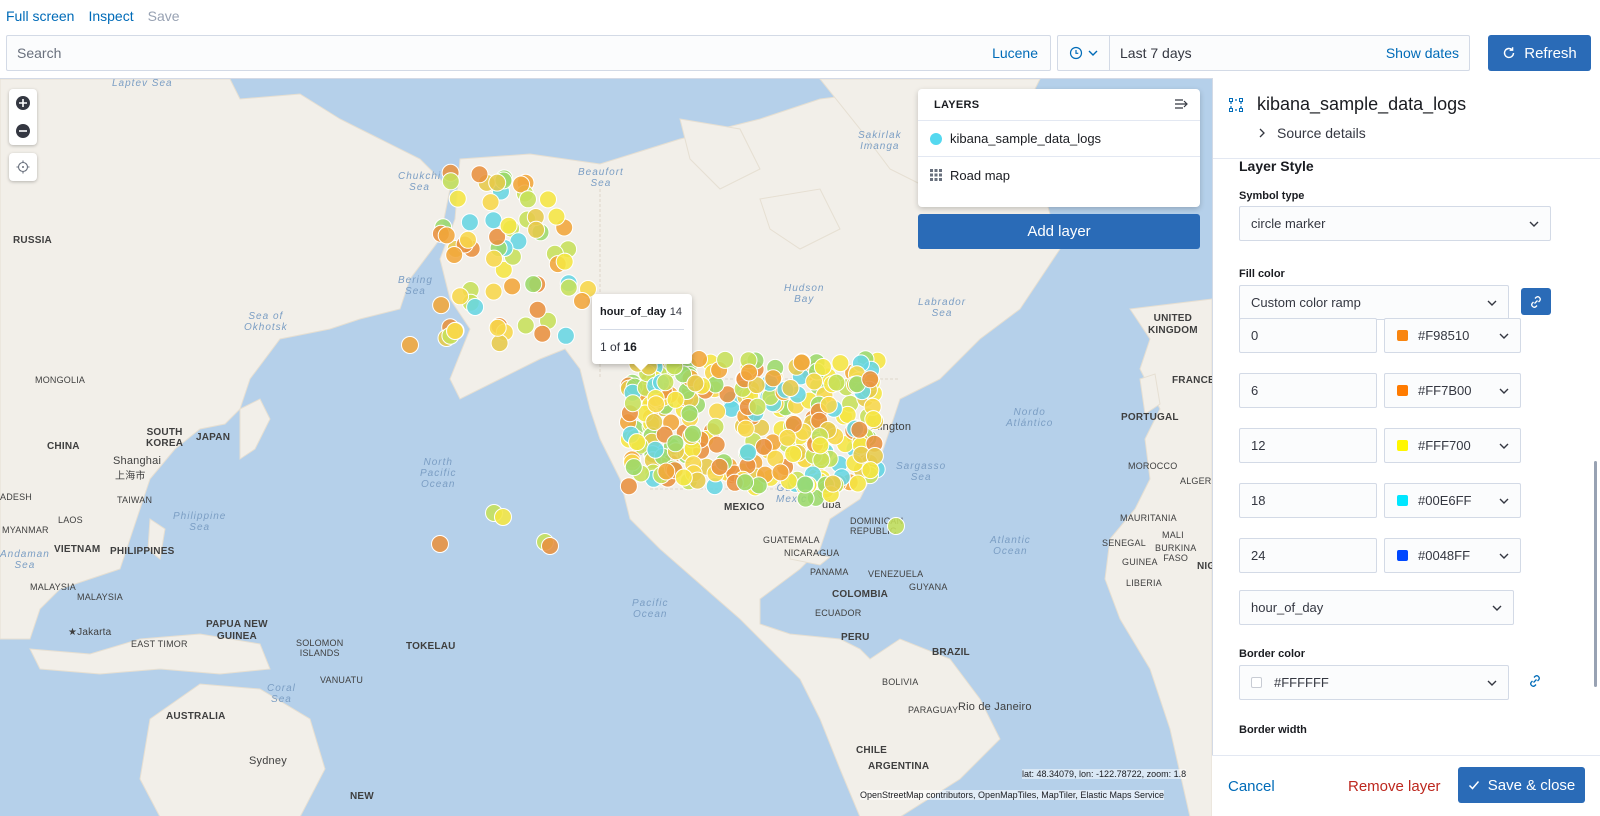 This screenshot has width=1600, height=816. I want to click on full-screen-link: Full screen, so click(40, 16).